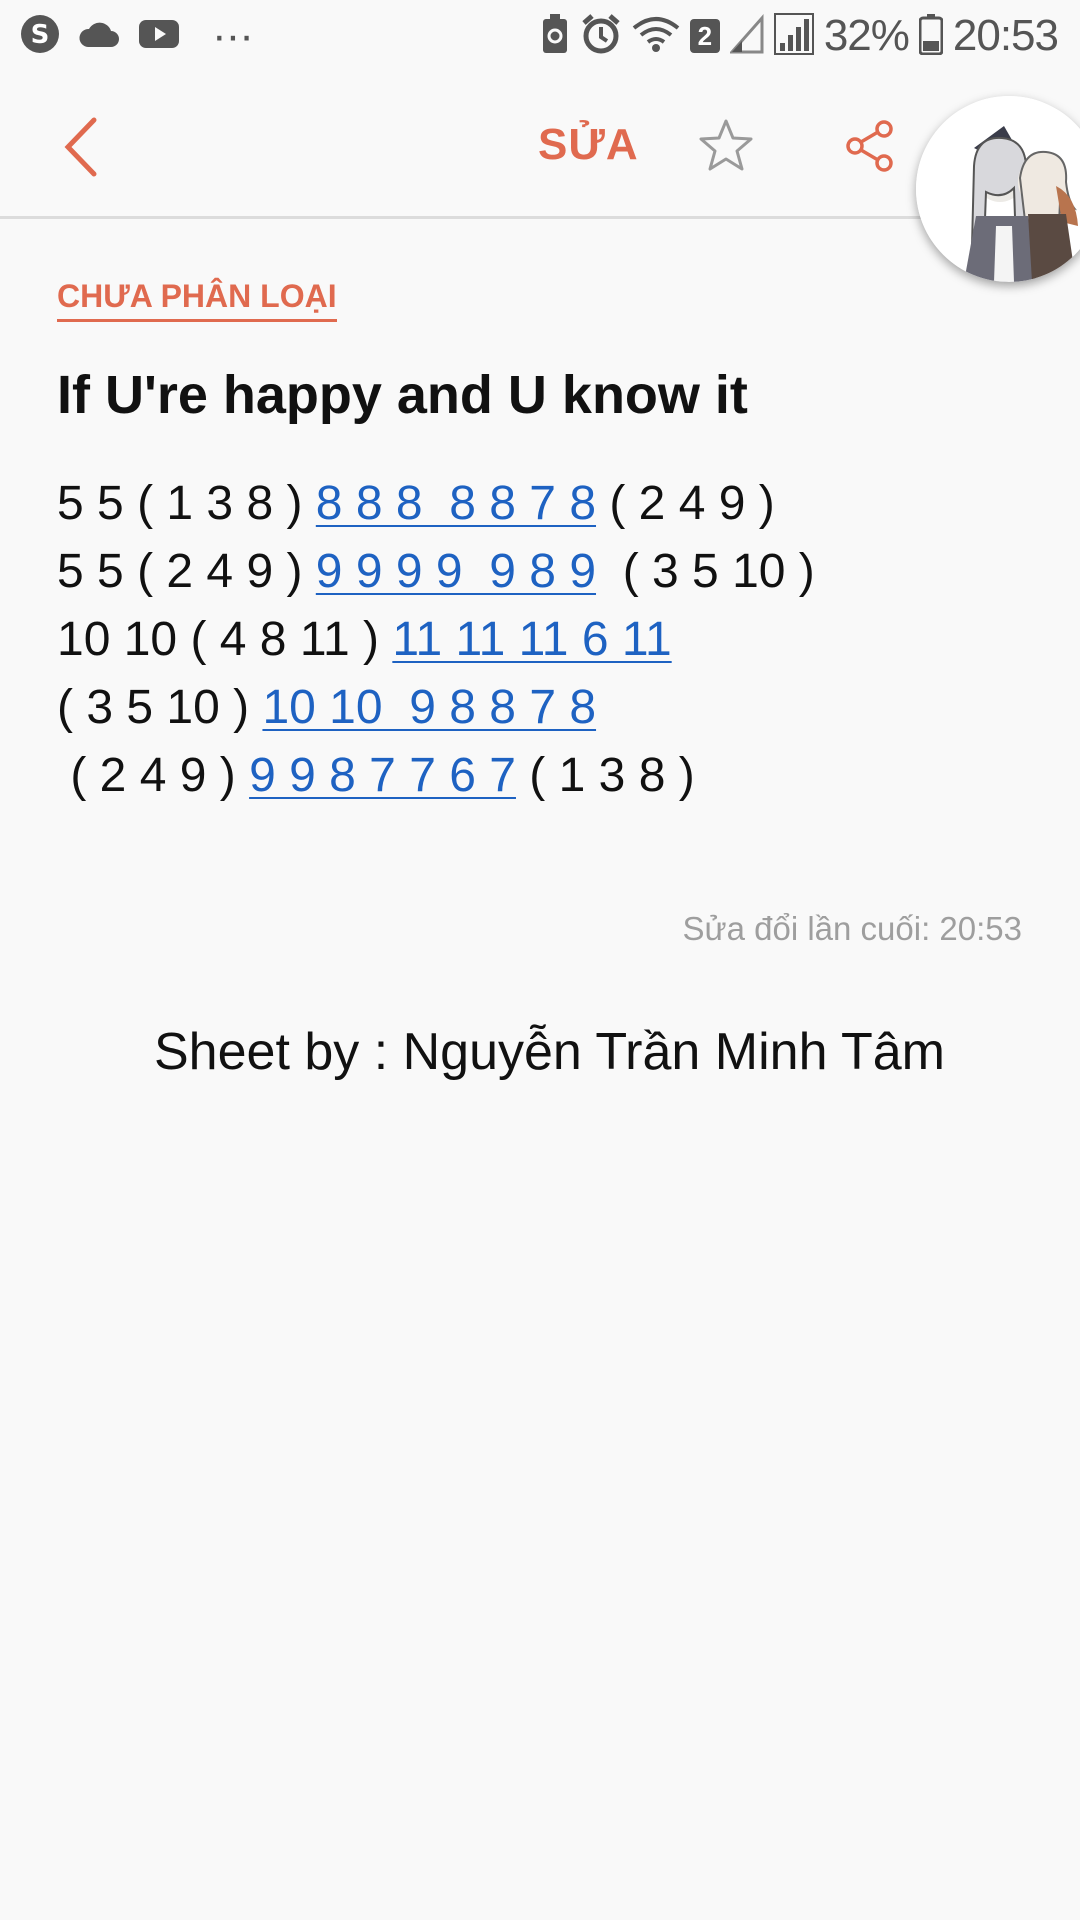  I want to click on status-bar-left: S ···, so click(137, 35).